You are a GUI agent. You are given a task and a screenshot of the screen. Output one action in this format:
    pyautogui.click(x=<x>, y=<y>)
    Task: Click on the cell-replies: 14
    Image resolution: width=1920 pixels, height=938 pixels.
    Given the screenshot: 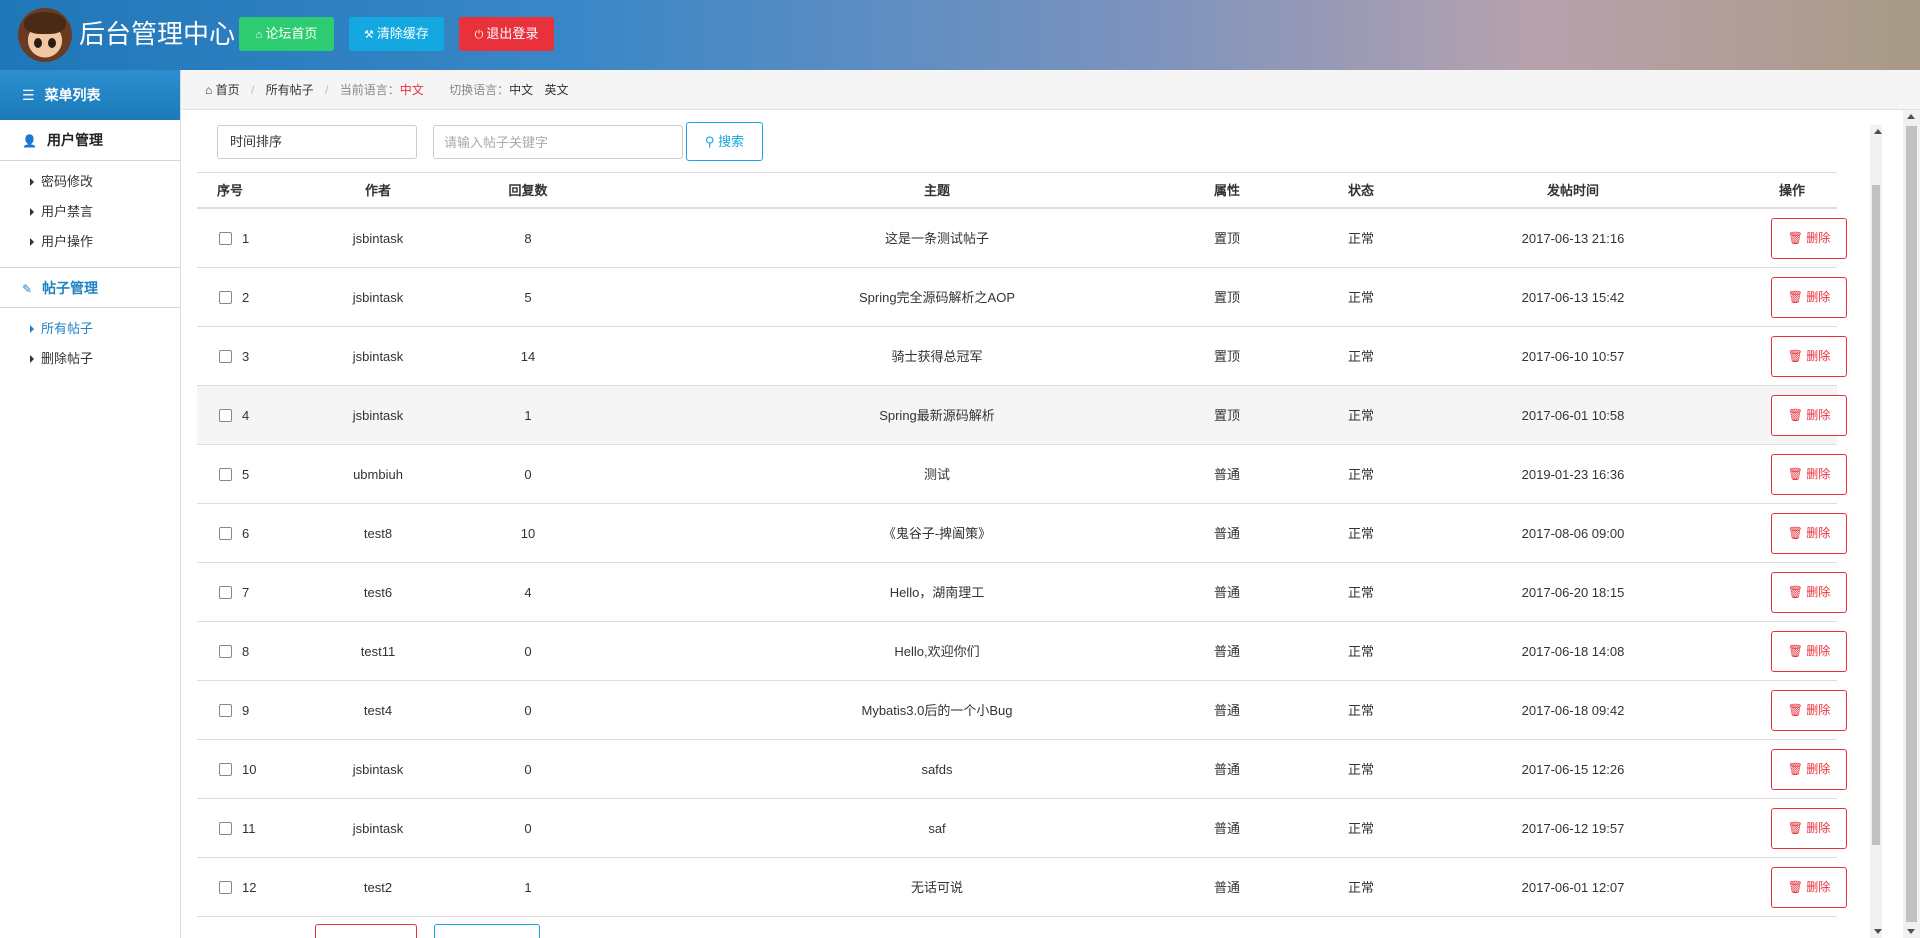 What is the action you would take?
    pyautogui.click(x=528, y=356)
    